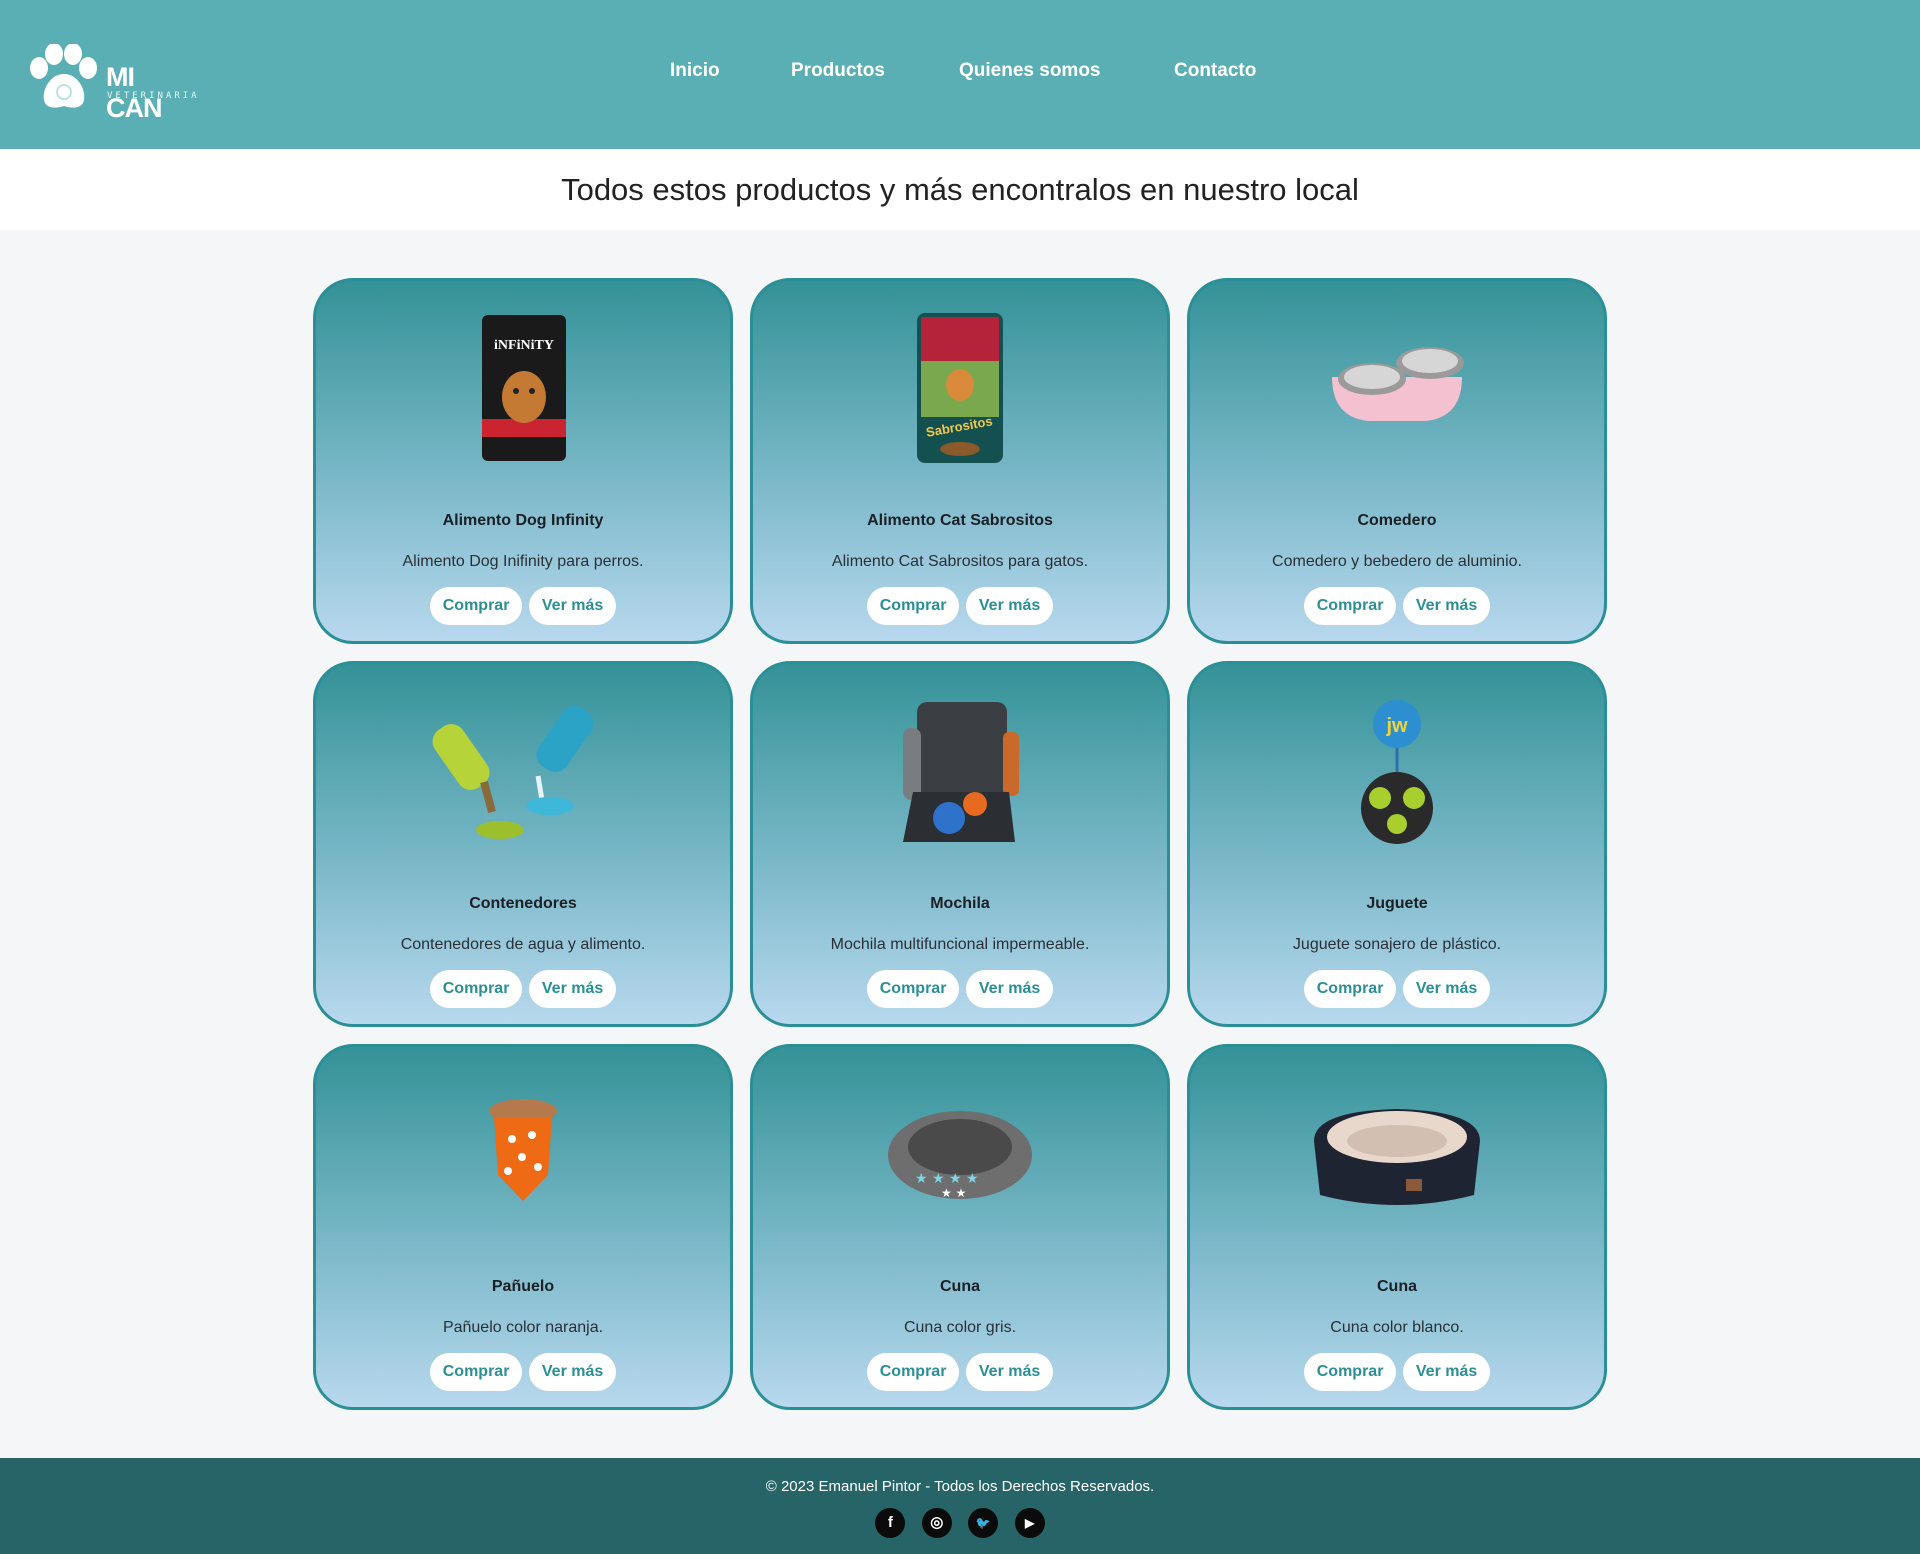 This screenshot has width=1920, height=1554. I want to click on product-card: Cuna Cuna color blanco. Comprar Ver más, so click(1397, 1227).